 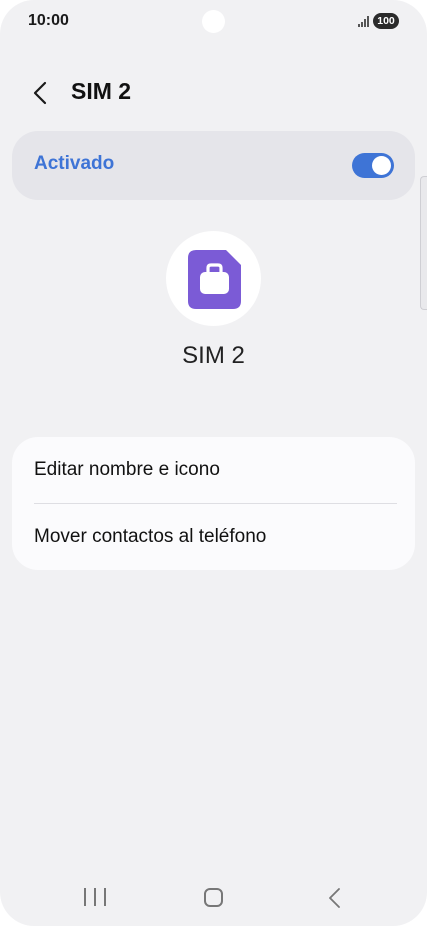 I want to click on briefcase-sim-icon, so click(x=214, y=279).